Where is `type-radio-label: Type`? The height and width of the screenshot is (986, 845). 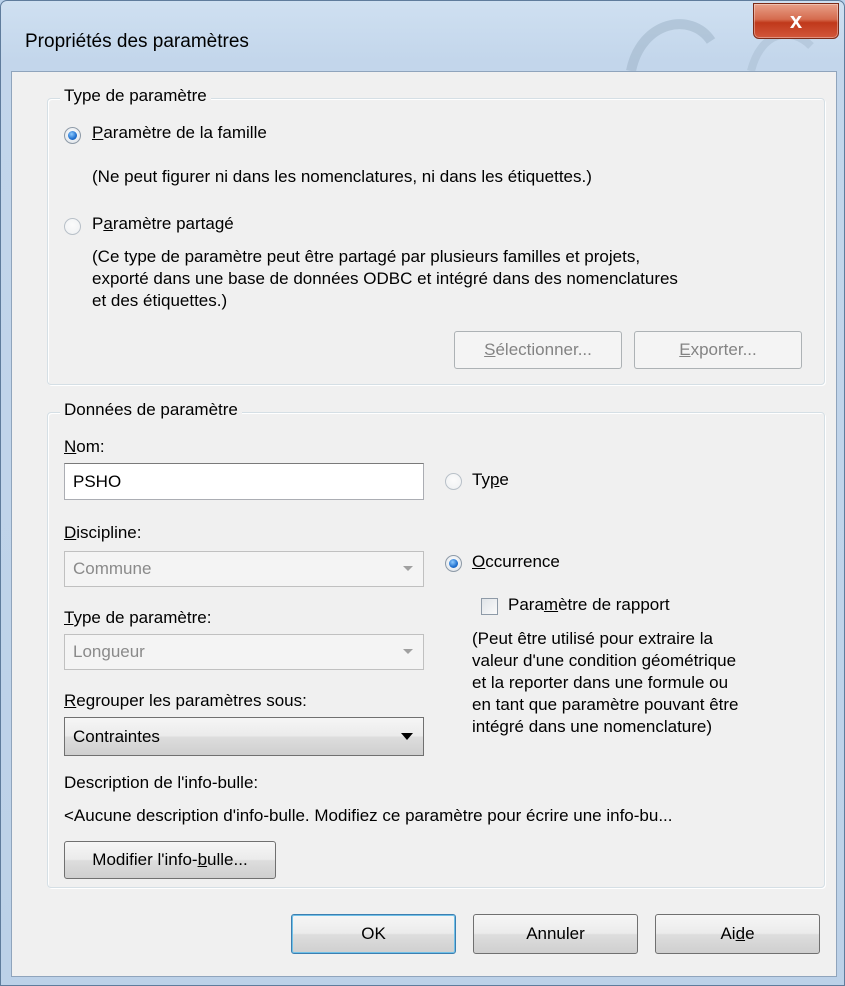
type-radio-label: Type is located at coordinates (490, 480).